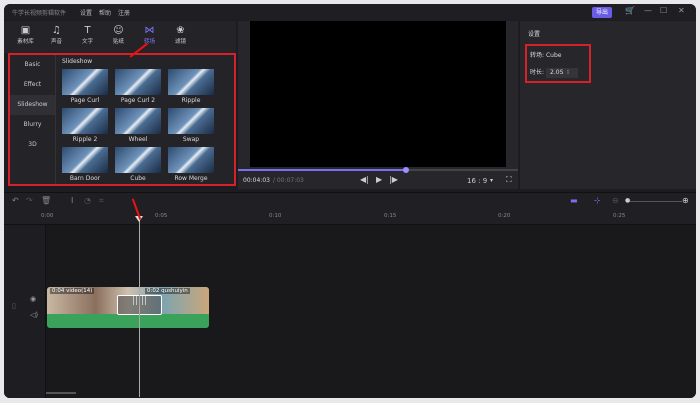  What do you see at coordinates (29, 200) in the screenshot?
I see `redo-icon: ↷` at bounding box center [29, 200].